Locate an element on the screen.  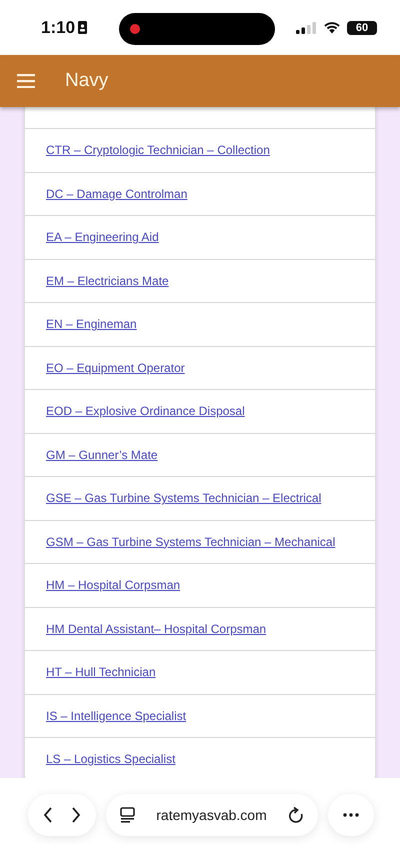
tabs-icon is located at coordinates (127, 815).